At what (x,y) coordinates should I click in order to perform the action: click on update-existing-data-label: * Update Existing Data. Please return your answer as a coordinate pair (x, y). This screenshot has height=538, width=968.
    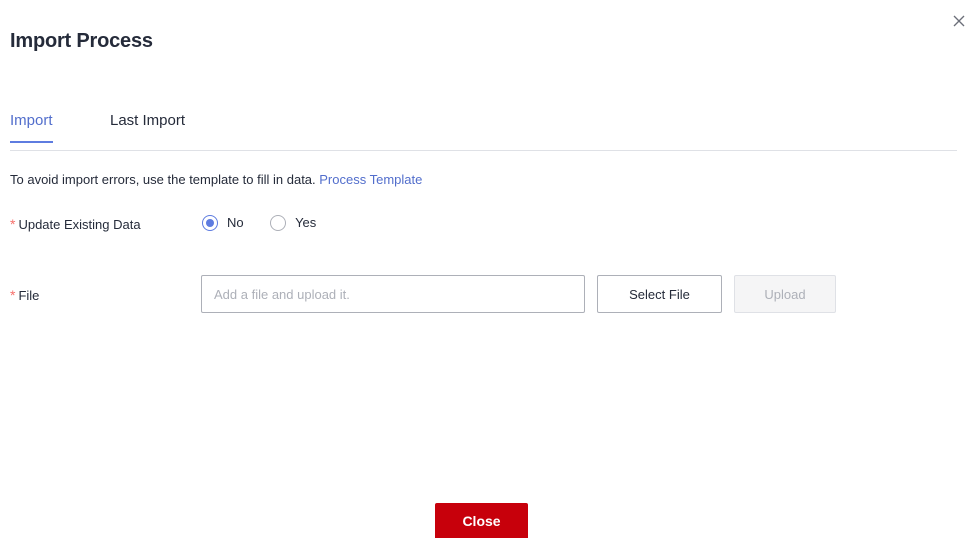
    Looking at the image, I should click on (75, 224).